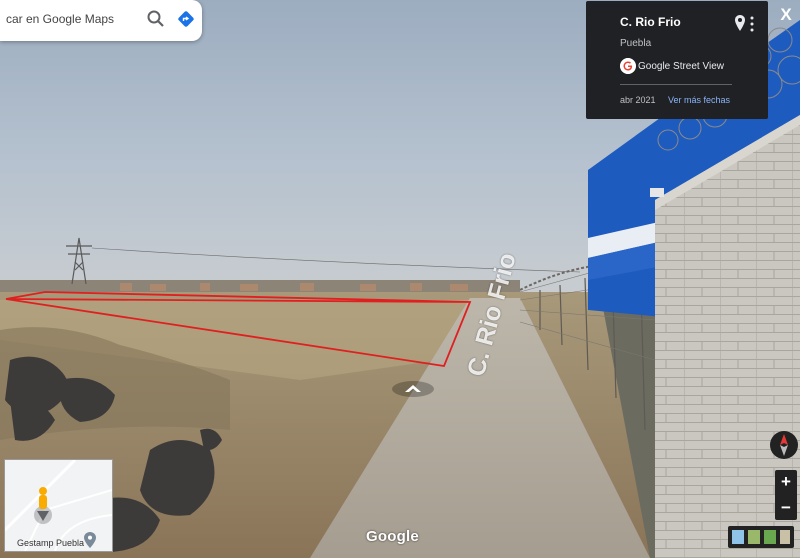 The image size is (800, 558). I want to click on search-input: car en Google Maps, so click(60, 19).